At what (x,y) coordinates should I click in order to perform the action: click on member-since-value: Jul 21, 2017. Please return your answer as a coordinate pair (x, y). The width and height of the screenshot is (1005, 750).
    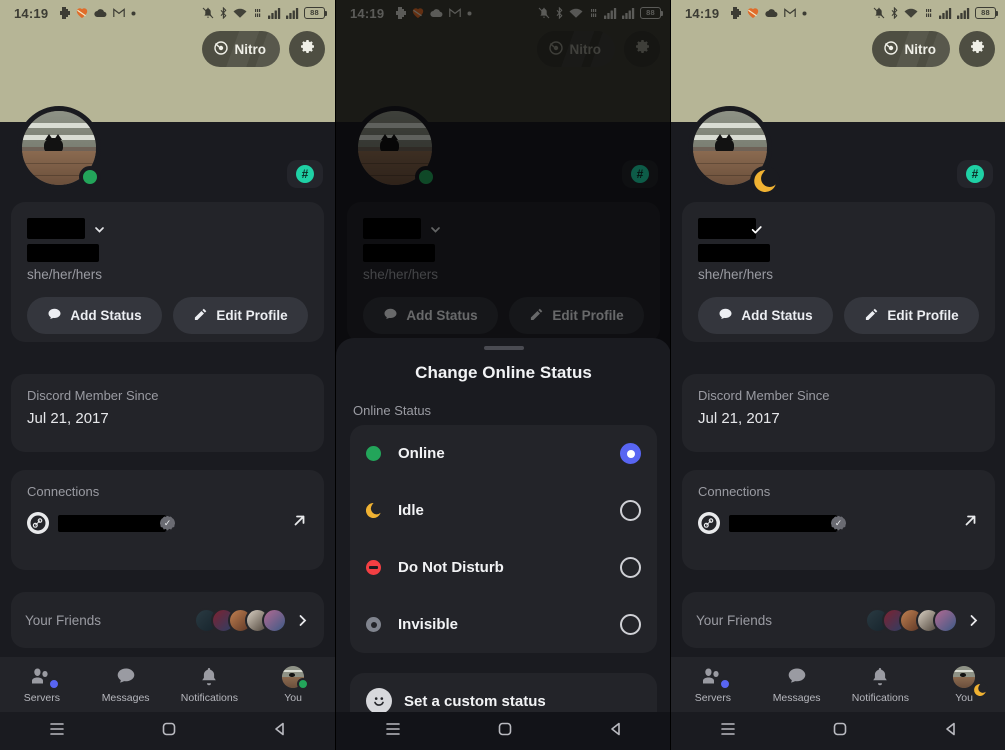
    Looking at the image, I should click on (68, 418).